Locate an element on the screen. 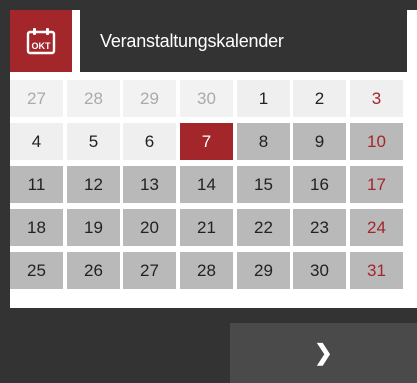  calendar-day: 25 is located at coordinates (36, 270).